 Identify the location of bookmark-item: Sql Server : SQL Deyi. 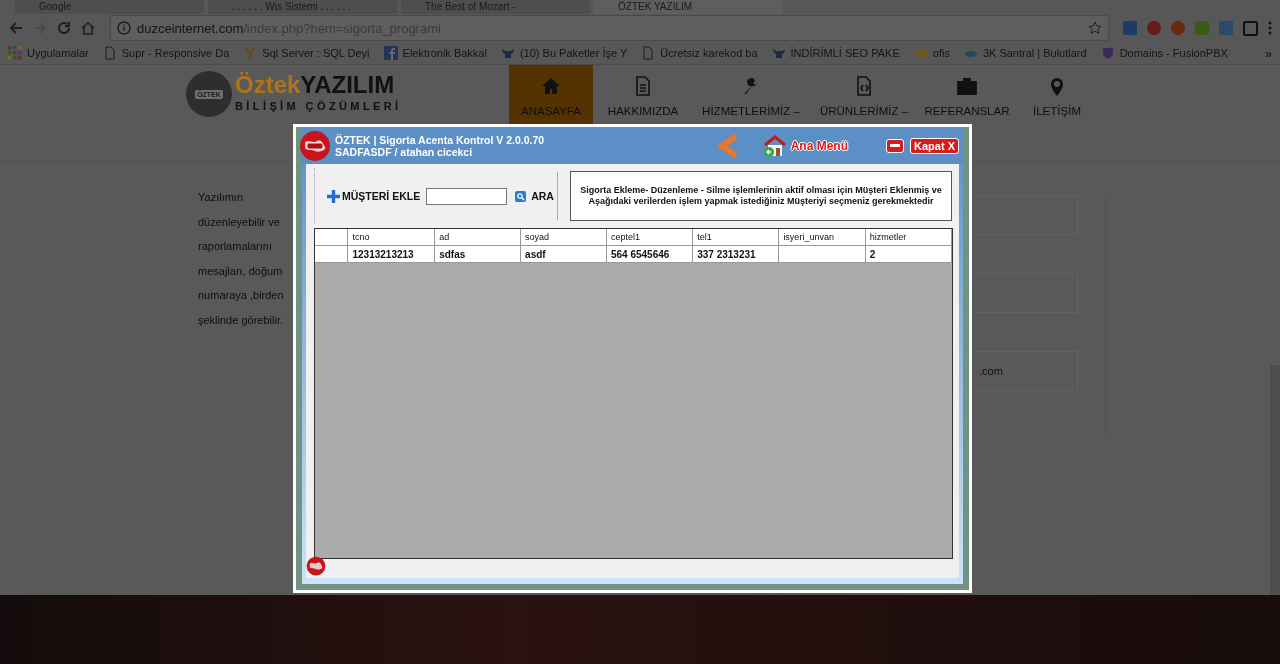
(306, 53).